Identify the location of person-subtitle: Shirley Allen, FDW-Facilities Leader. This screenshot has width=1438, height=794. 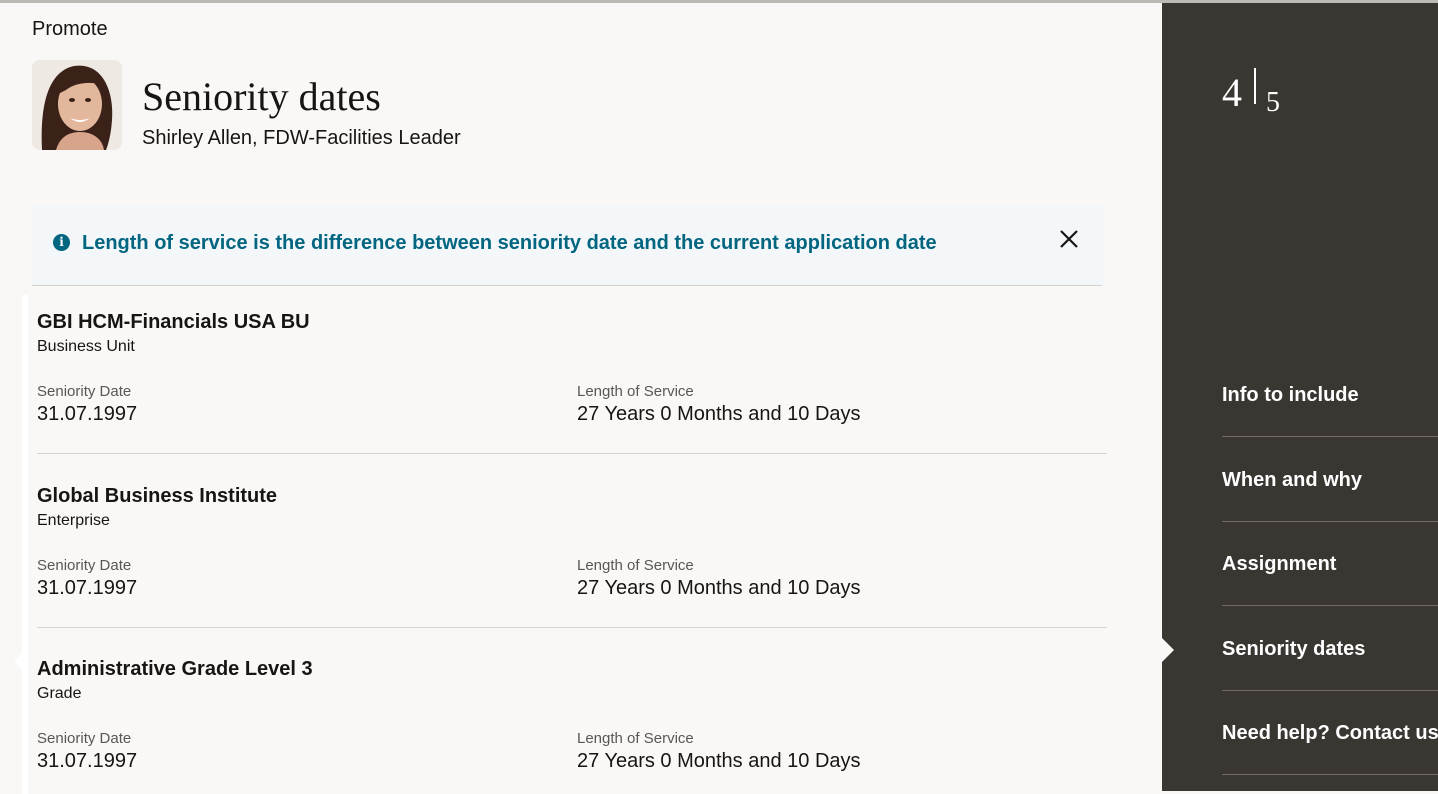
(301, 138).